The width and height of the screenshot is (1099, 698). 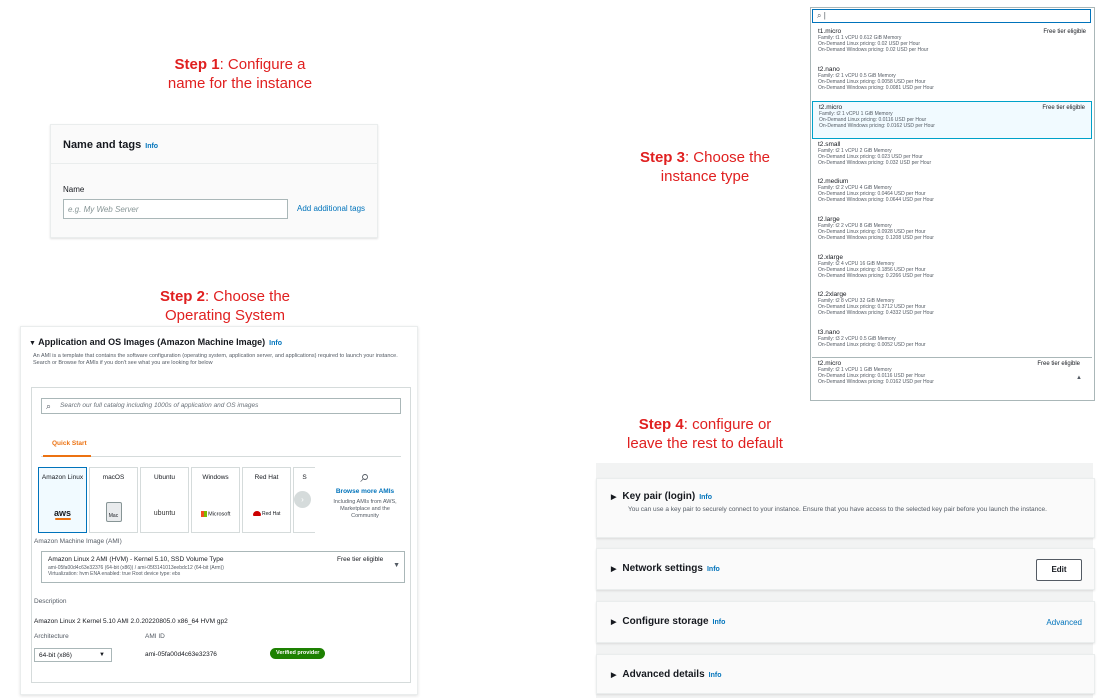 What do you see at coordinates (69, 443) in the screenshot?
I see `tab-quick-start: Quick Start` at bounding box center [69, 443].